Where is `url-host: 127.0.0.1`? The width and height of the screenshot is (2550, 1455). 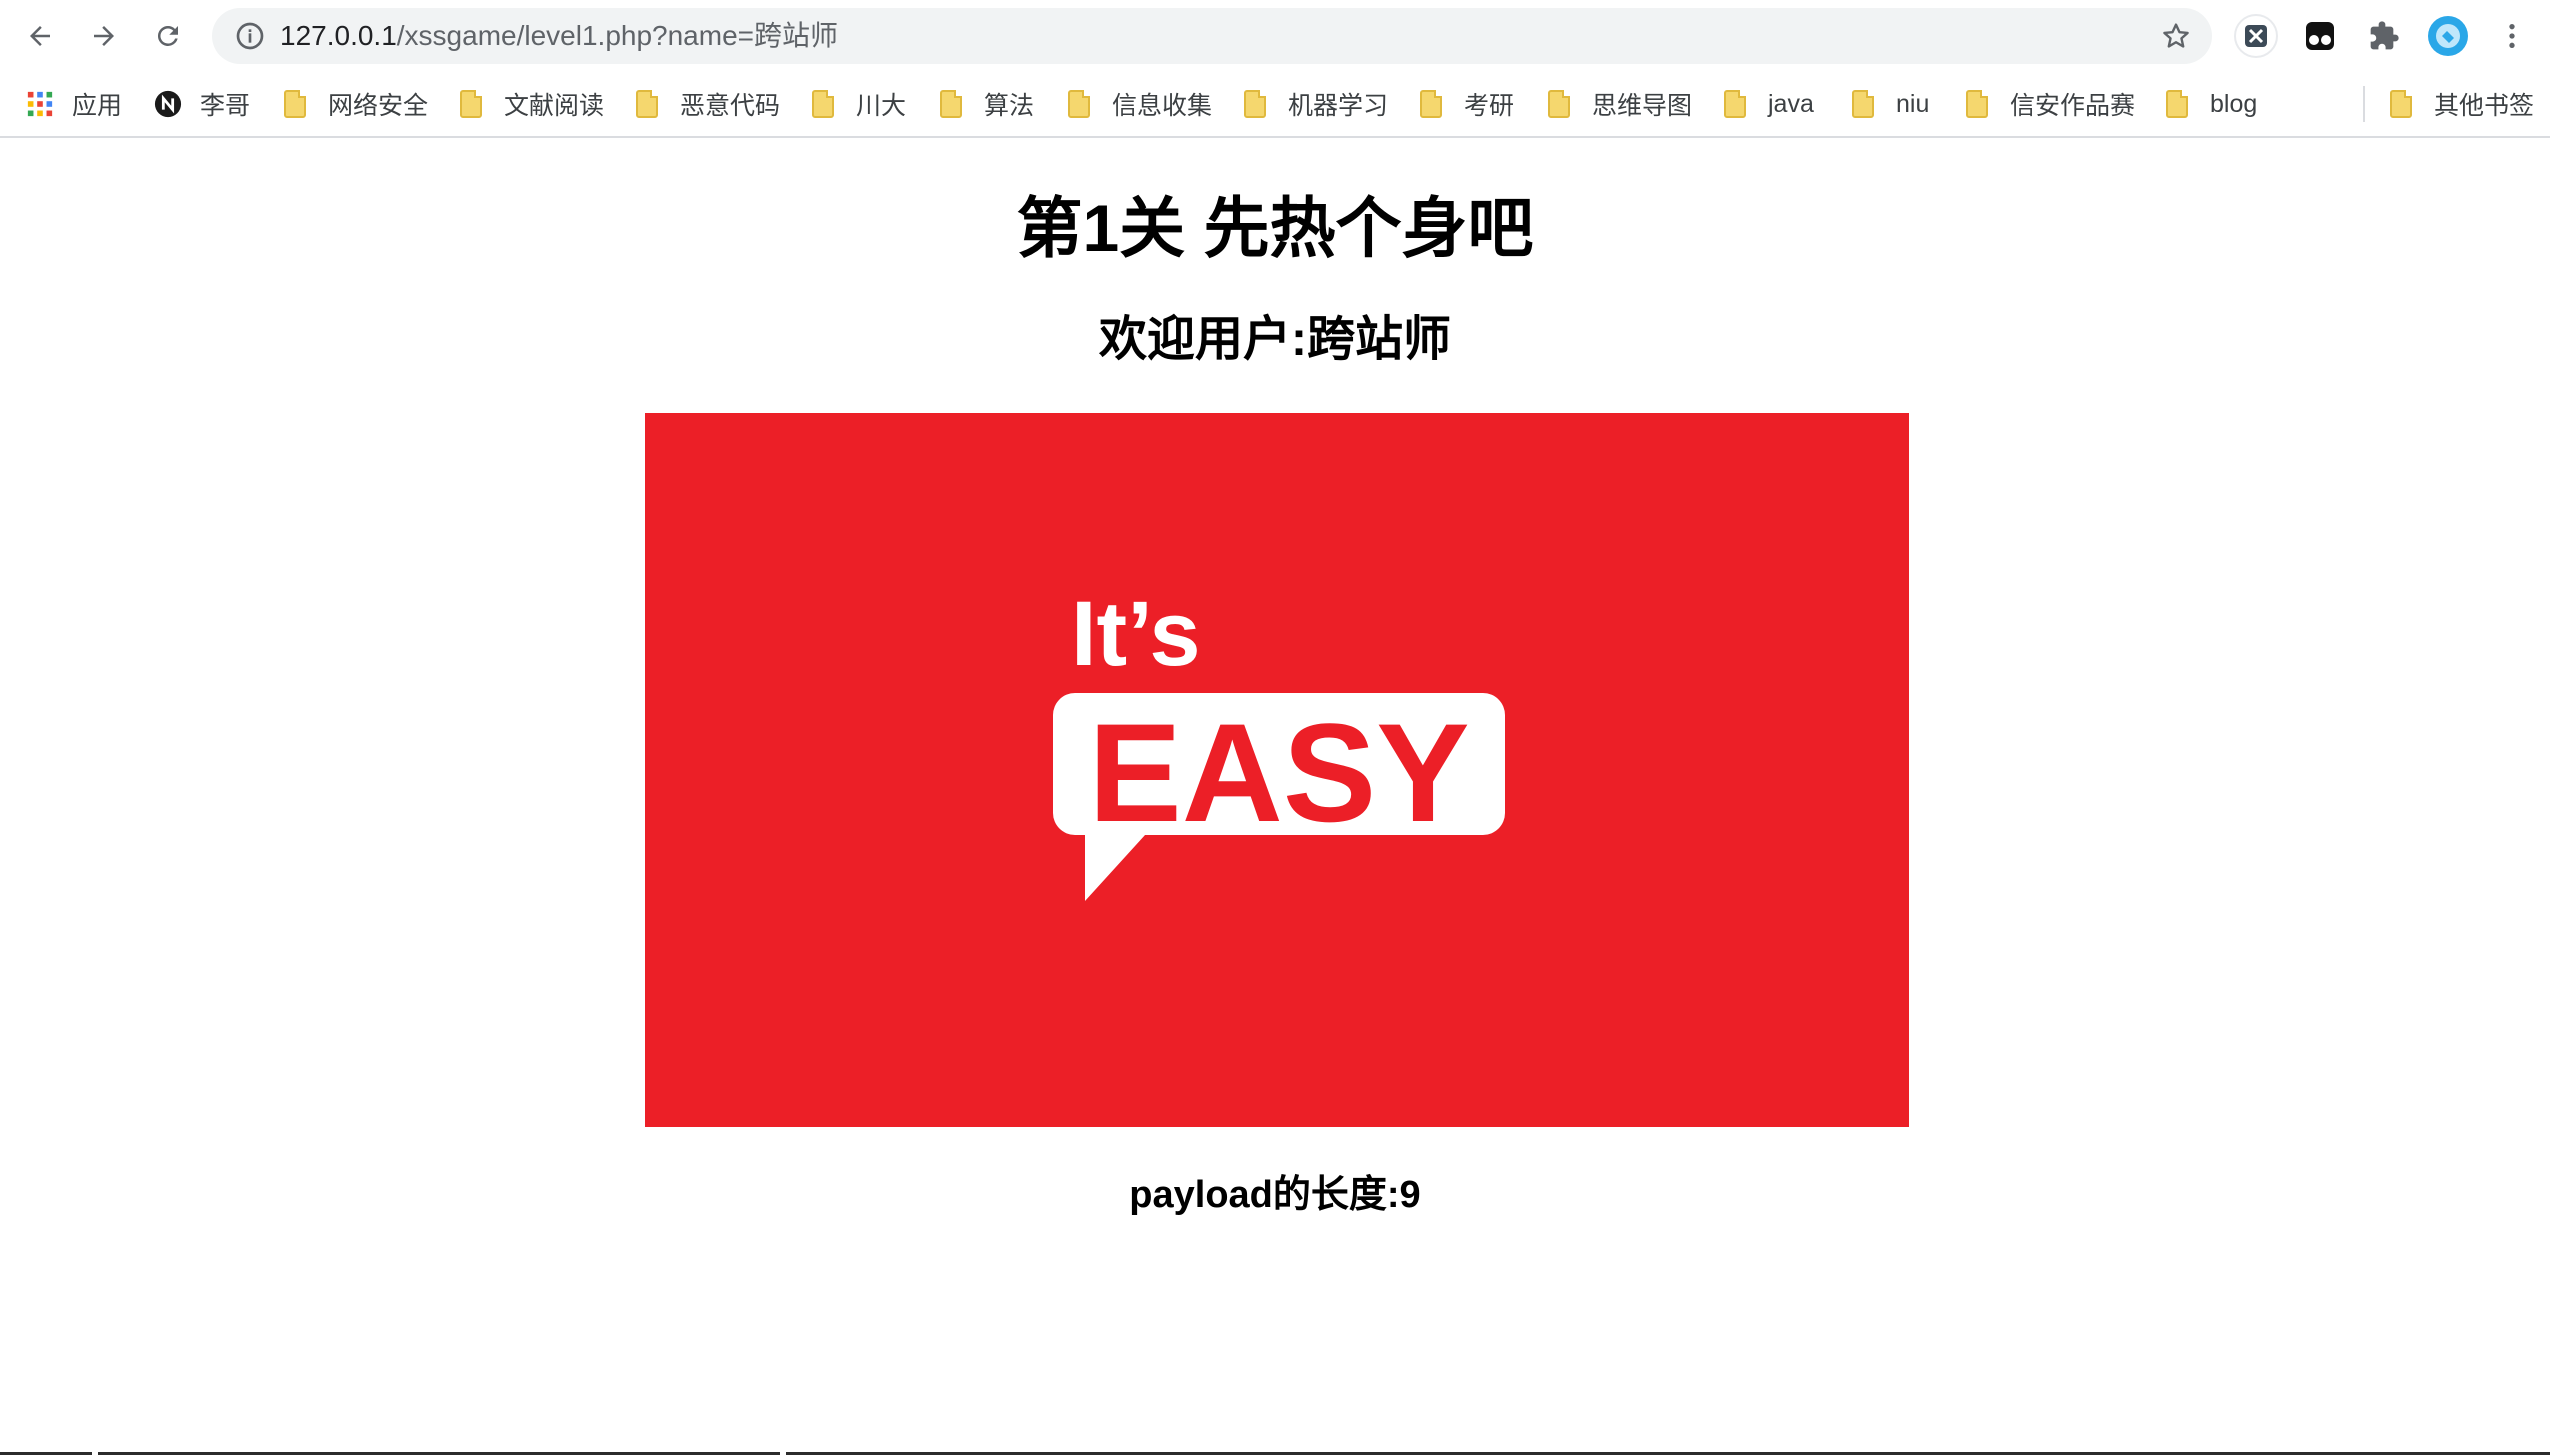
url-host: 127.0.0.1 is located at coordinates (338, 35).